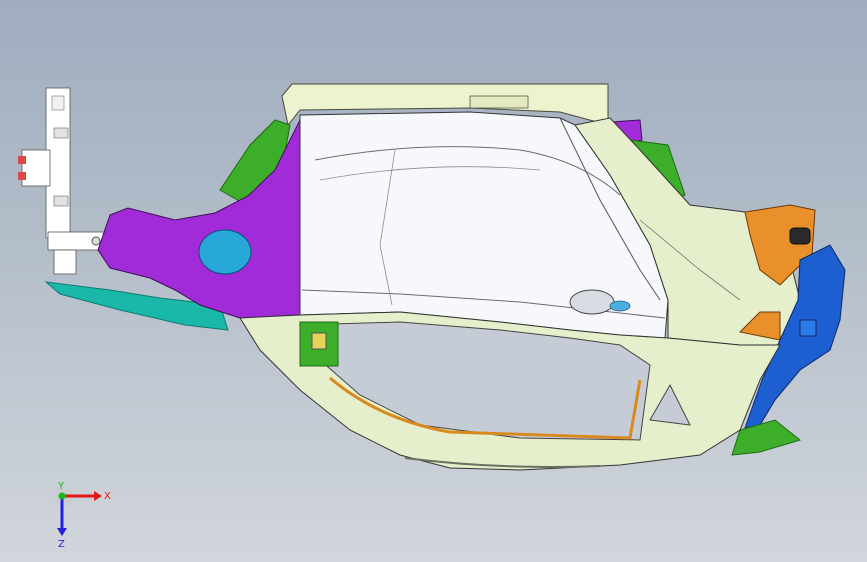 The width and height of the screenshot is (867, 562). I want to click on y-axis-dot, so click(62, 496).